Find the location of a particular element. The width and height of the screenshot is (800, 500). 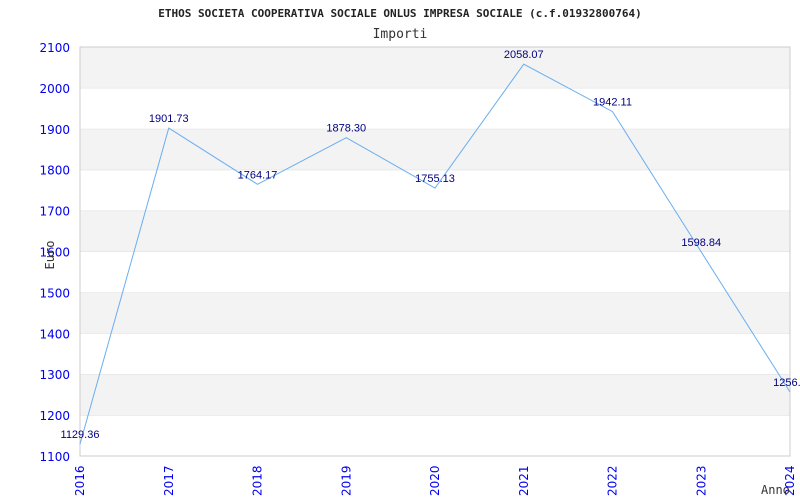

x-tick-label: 2019 is located at coordinates (346, 480).